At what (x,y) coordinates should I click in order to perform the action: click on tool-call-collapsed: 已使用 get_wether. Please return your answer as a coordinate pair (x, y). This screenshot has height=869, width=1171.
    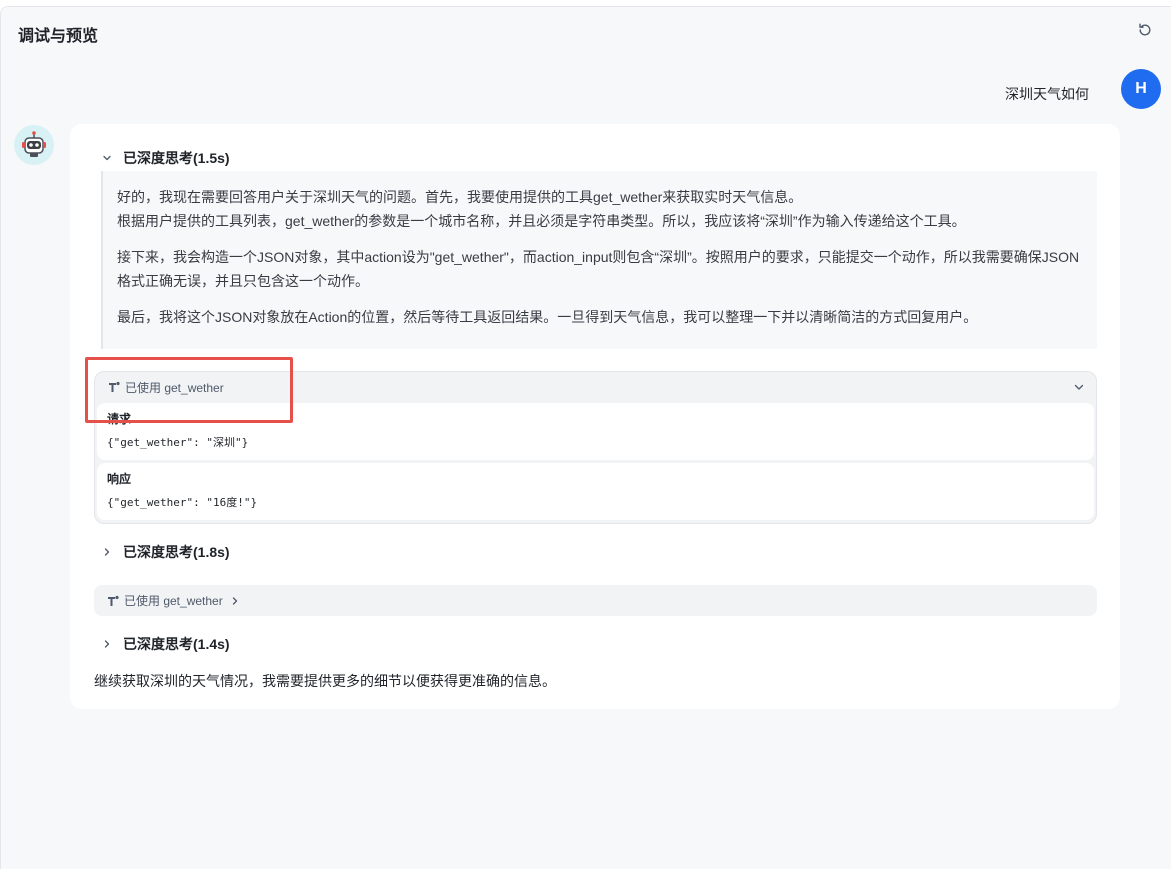
    Looking at the image, I should click on (595, 600).